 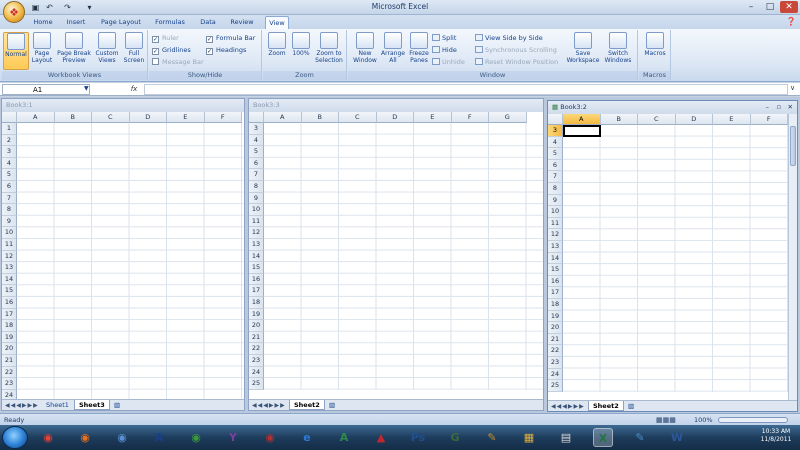 What do you see at coordinates (583, 48) in the screenshot?
I see `save-workspace-button: Save Workspace` at bounding box center [583, 48].